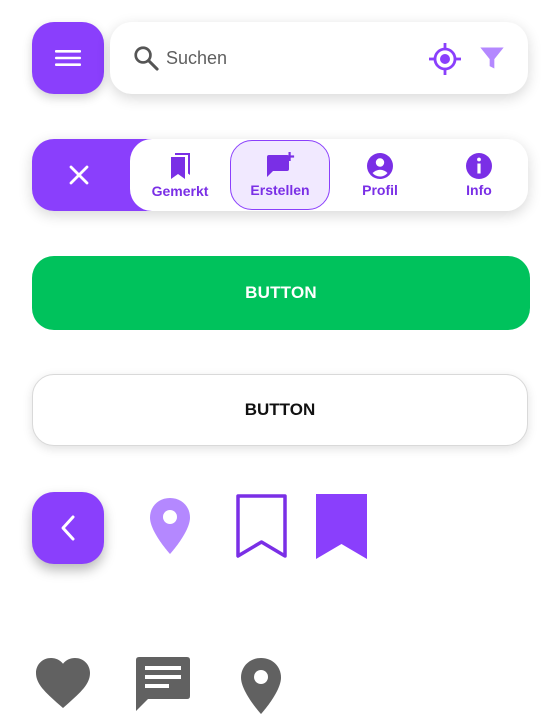  Describe the element at coordinates (280, 410) in the screenshot. I see `outline-button: BUTTON` at that location.